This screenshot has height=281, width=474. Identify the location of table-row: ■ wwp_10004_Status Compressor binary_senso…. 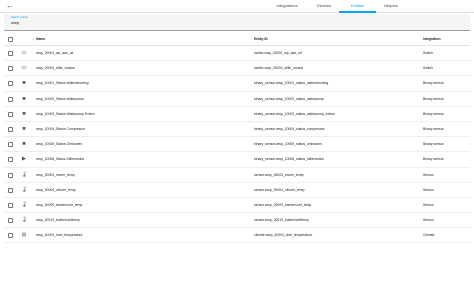
(237, 130).